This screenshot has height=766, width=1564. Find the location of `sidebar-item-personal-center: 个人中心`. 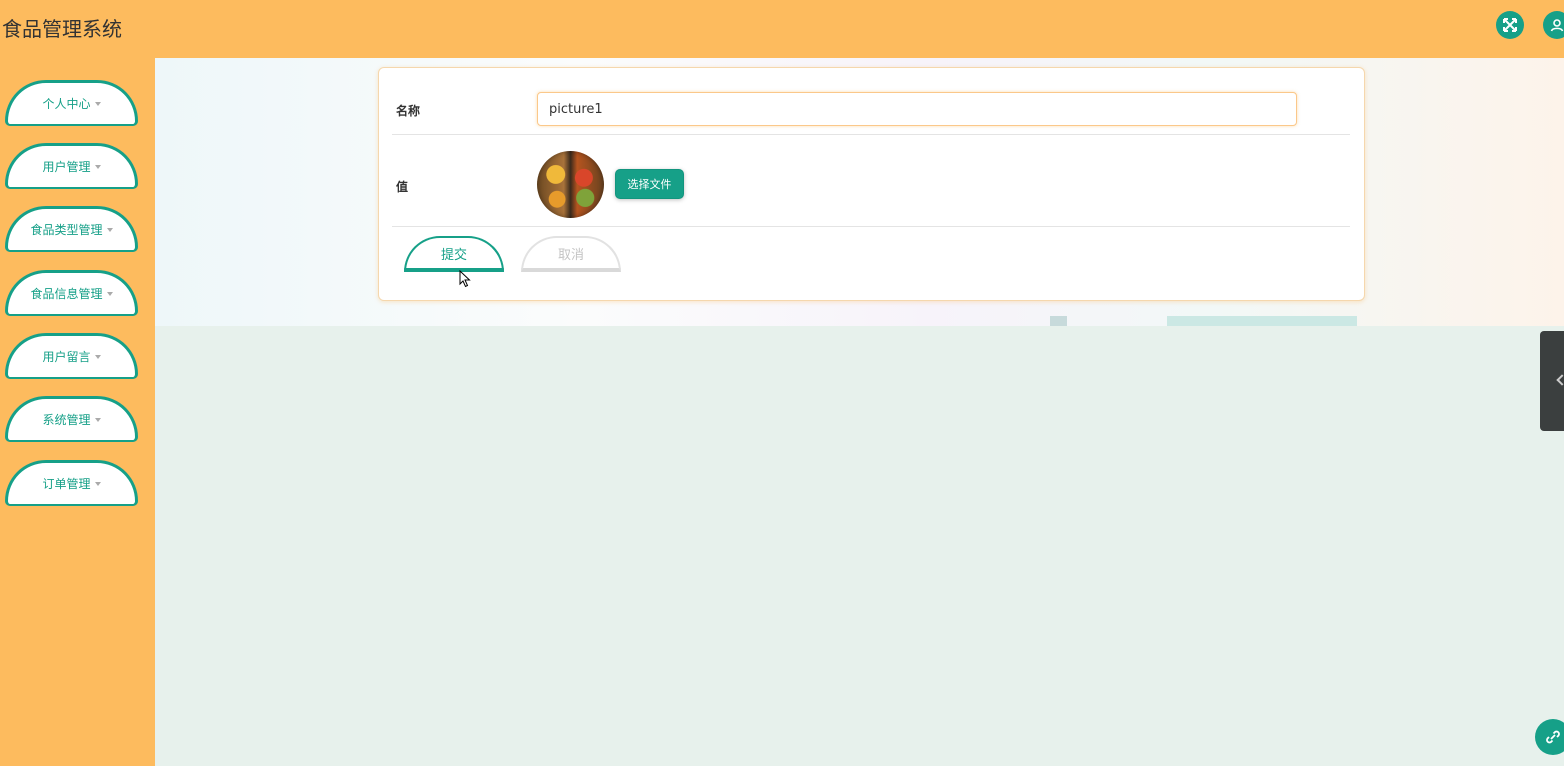

sidebar-item-personal-center: 个人中心 is located at coordinates (71, 103).